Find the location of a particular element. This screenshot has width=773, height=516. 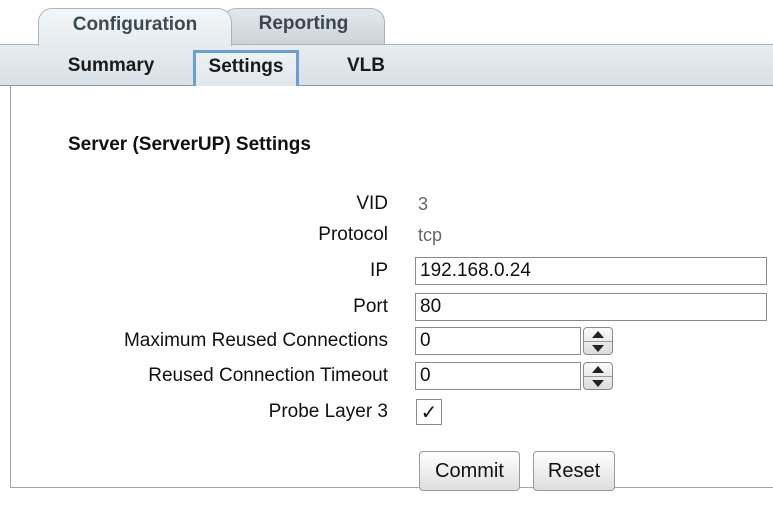

reset-button: Reset is located at coordinates (574, 471).